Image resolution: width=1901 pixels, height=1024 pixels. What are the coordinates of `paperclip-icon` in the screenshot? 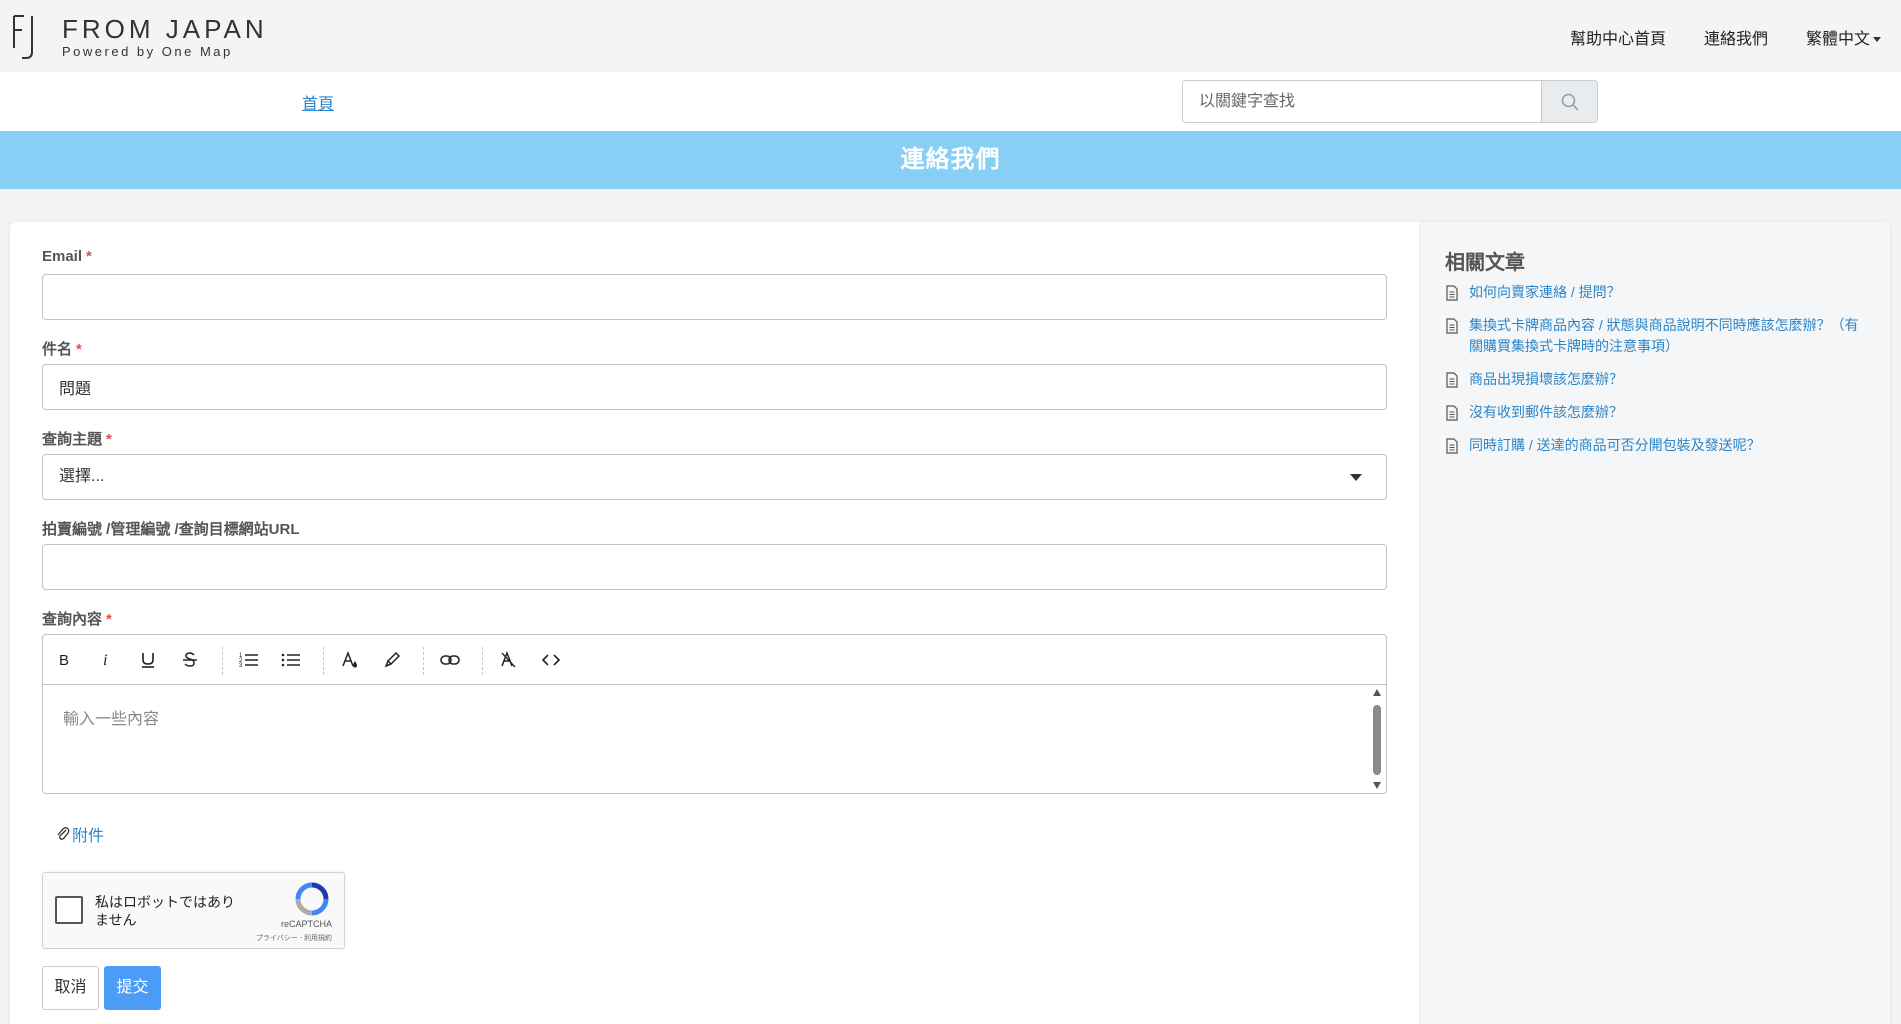 It's located at (63, 833).